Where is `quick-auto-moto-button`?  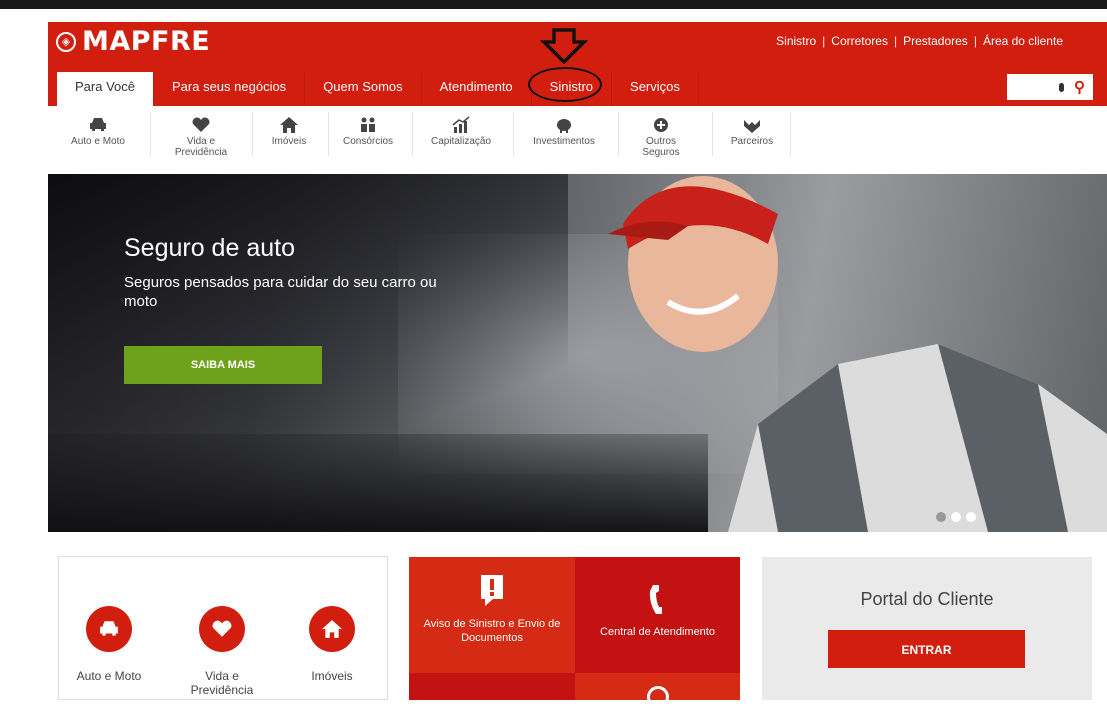
quick-auto-moto-button is located at coordinates (109, 629).